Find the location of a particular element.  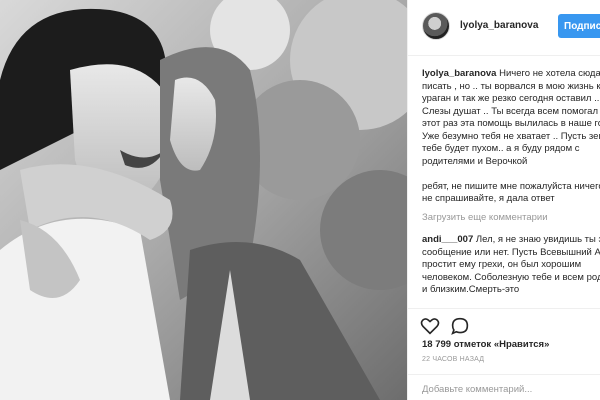

caption-username: lyolya_baranova is located at coordinates (459, 73).